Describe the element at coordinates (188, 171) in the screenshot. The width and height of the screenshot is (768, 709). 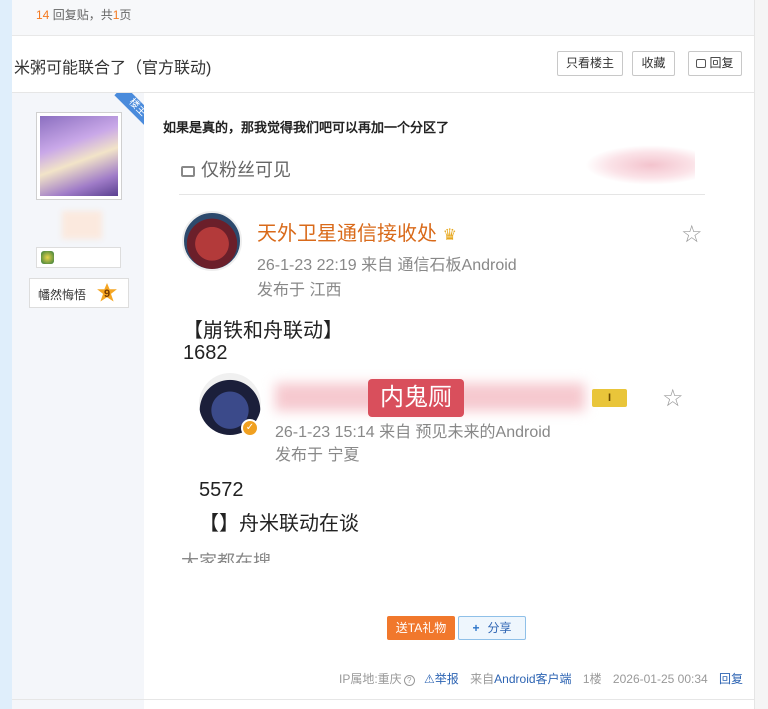
I see `lock-icon` at that location.